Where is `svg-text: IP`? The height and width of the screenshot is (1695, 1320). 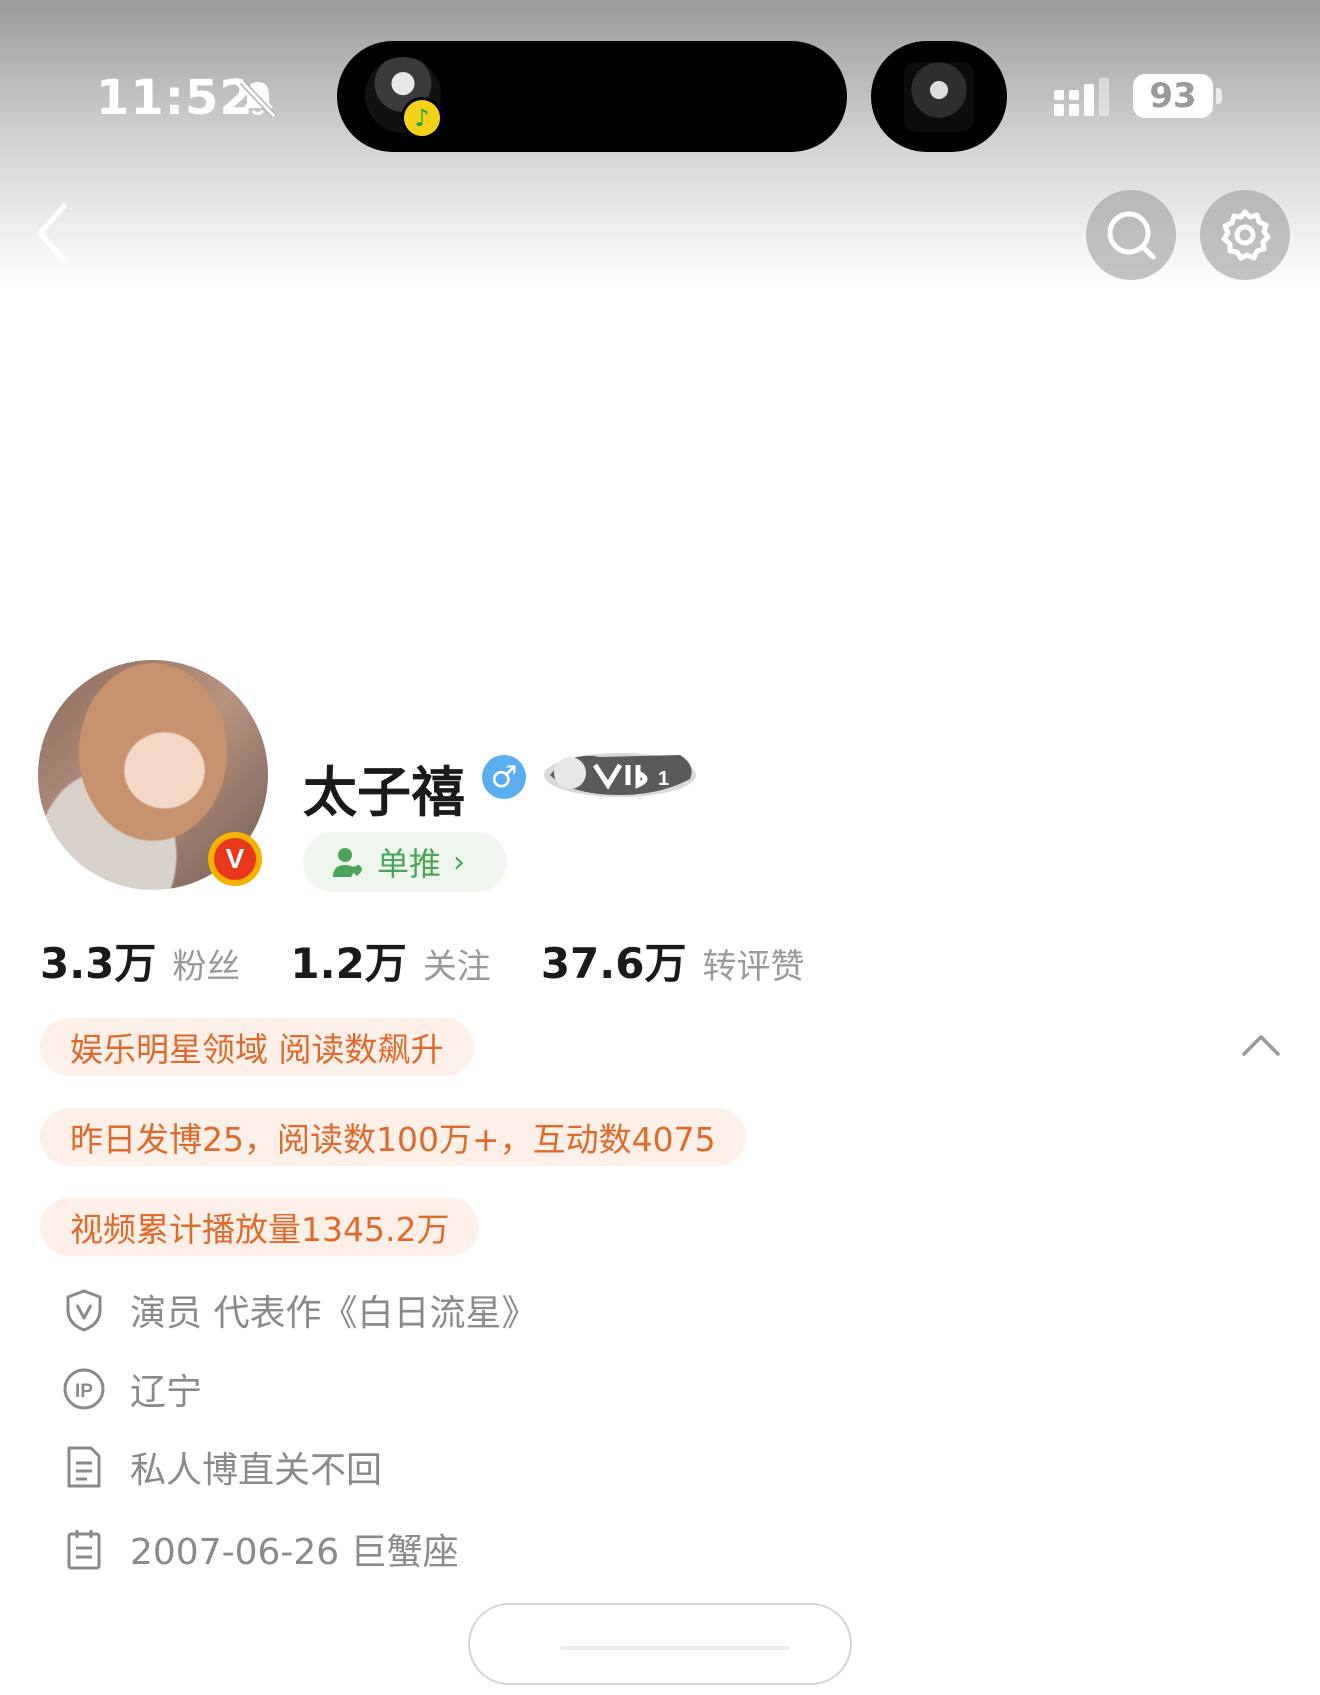 svg-text: IP is located at coordinates (84, 1391).